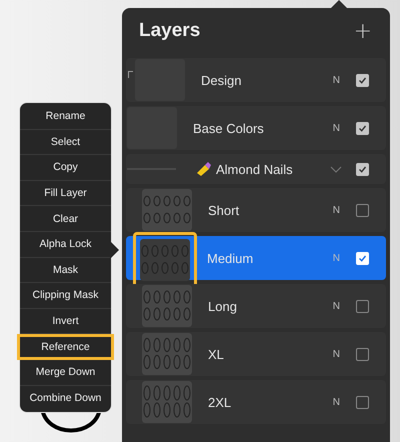 Image resolution: width=400 pixels, height=442 pixels. Describe the element at coordinates (204, 169) in the screenshot. I see `nail-polish-icon` at that location.